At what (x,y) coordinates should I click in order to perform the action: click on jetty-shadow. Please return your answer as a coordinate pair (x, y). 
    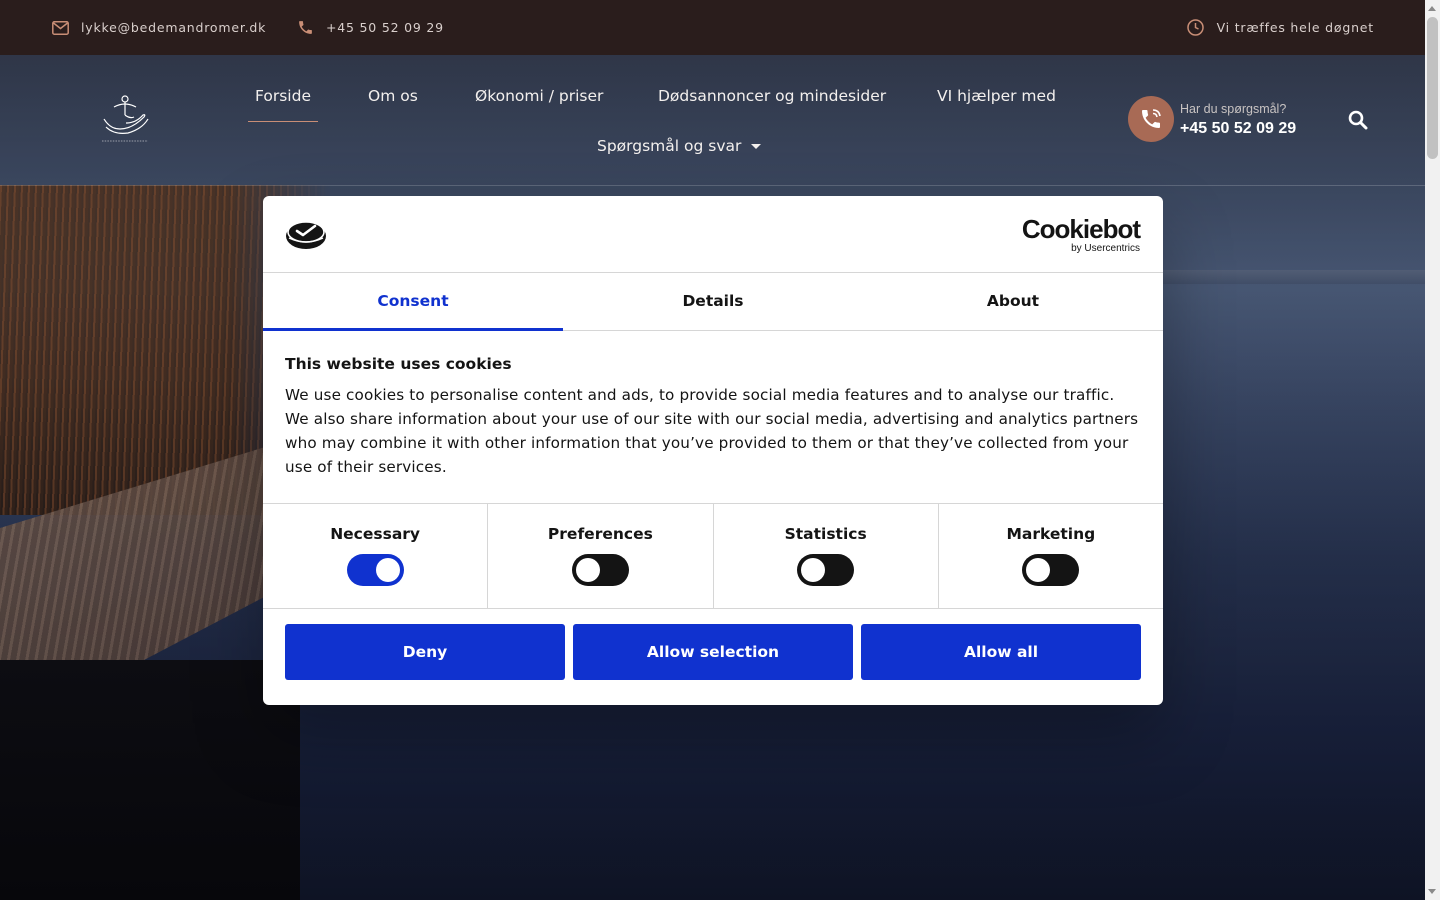
    Looking at the image, I should click on (150, 780).